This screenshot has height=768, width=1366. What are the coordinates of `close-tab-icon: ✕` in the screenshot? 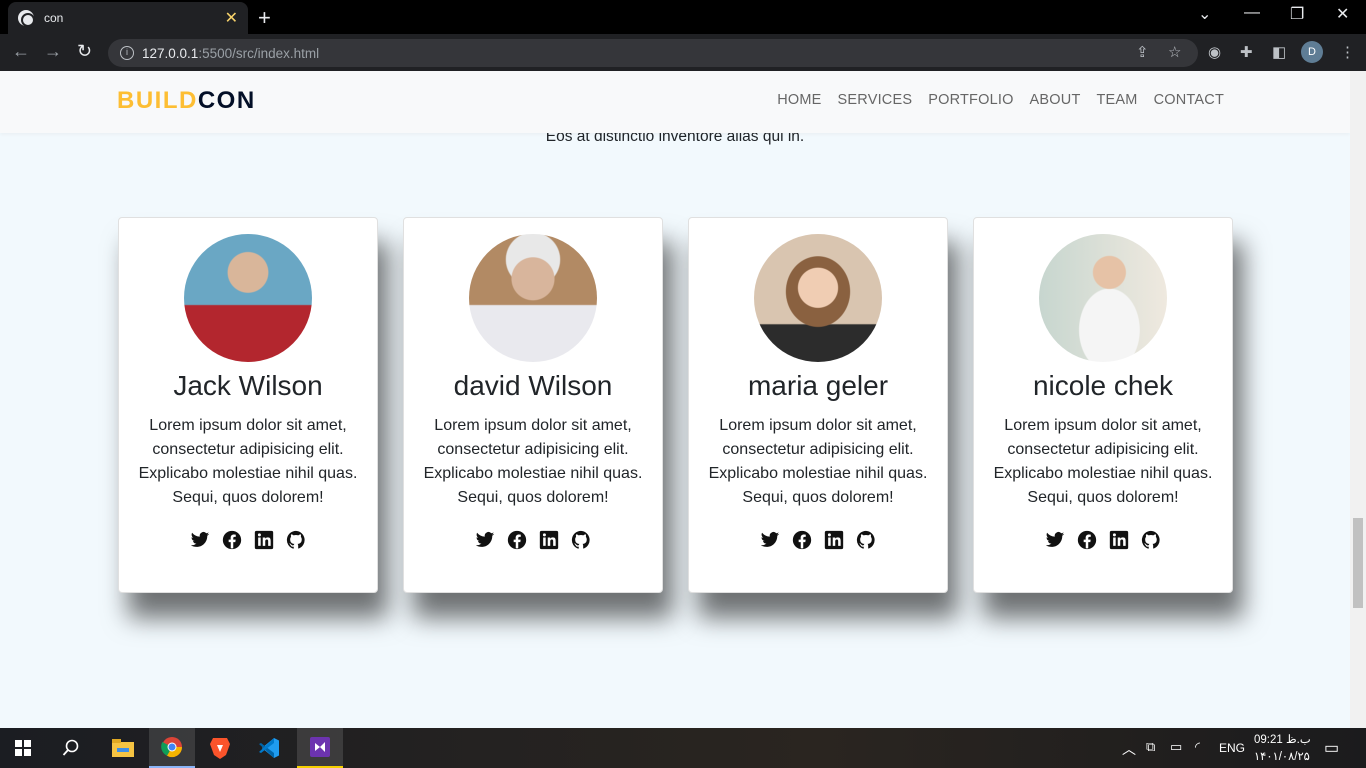 It's located at (231, 18).